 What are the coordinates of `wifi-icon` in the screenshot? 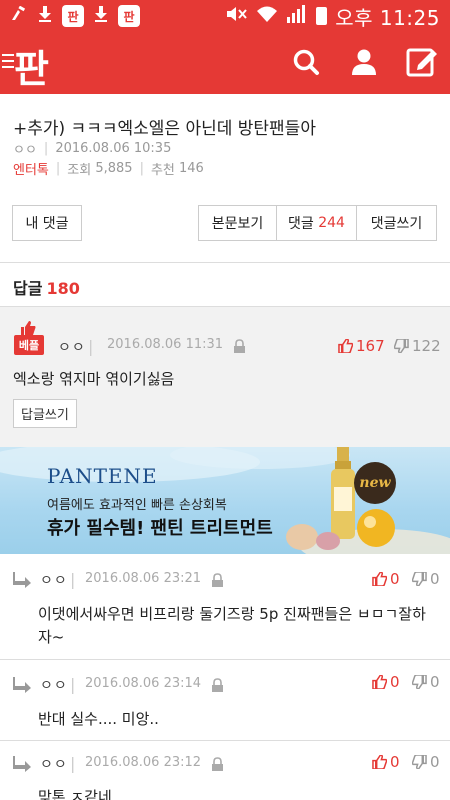 It's located at (267, 16).